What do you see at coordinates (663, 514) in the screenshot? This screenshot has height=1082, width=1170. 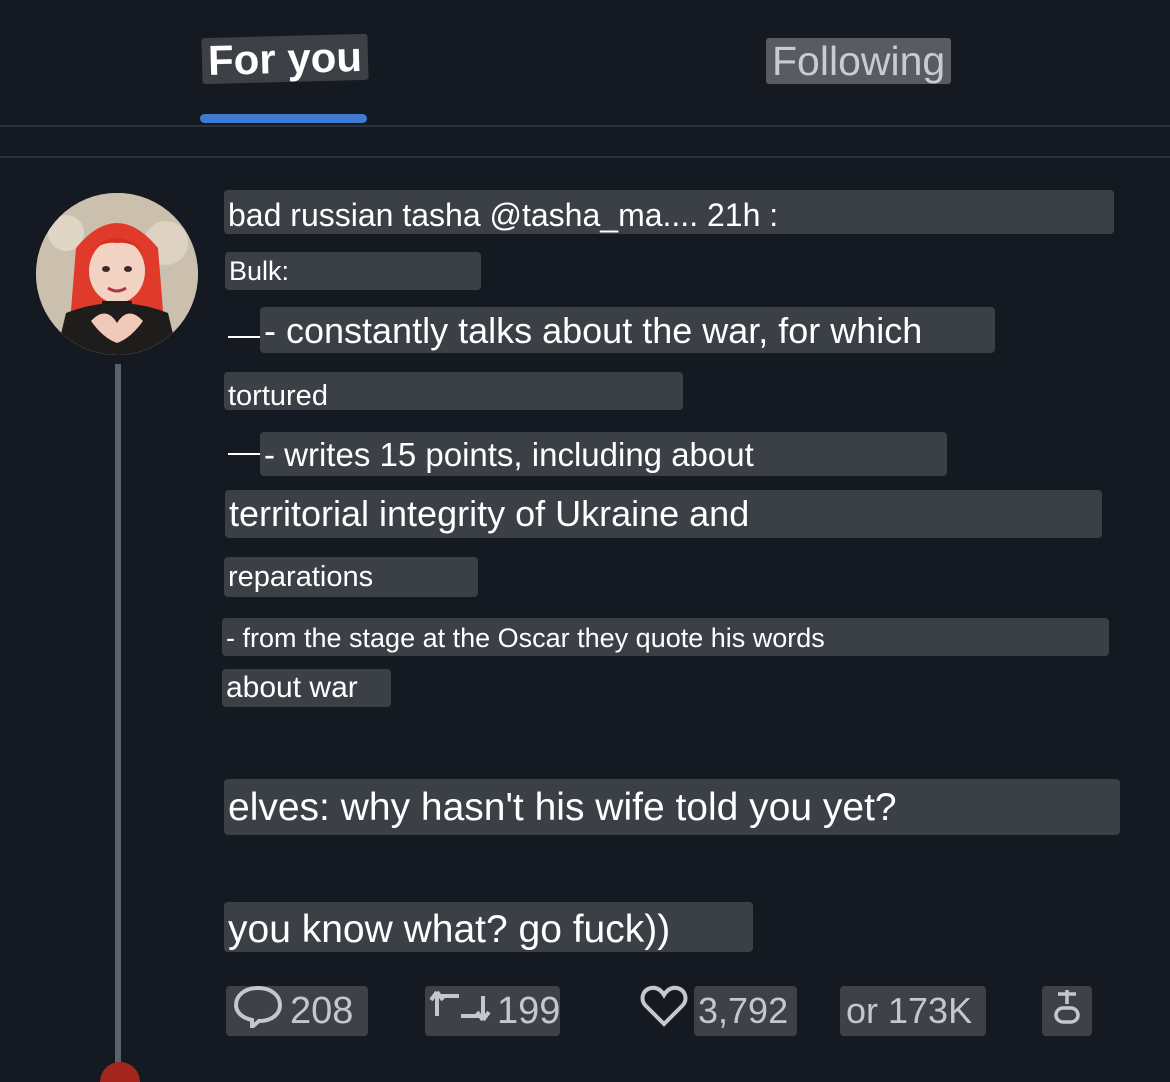 I see `post-line: territorial integrity of Ukraine and` at bounding box center [663, 514].